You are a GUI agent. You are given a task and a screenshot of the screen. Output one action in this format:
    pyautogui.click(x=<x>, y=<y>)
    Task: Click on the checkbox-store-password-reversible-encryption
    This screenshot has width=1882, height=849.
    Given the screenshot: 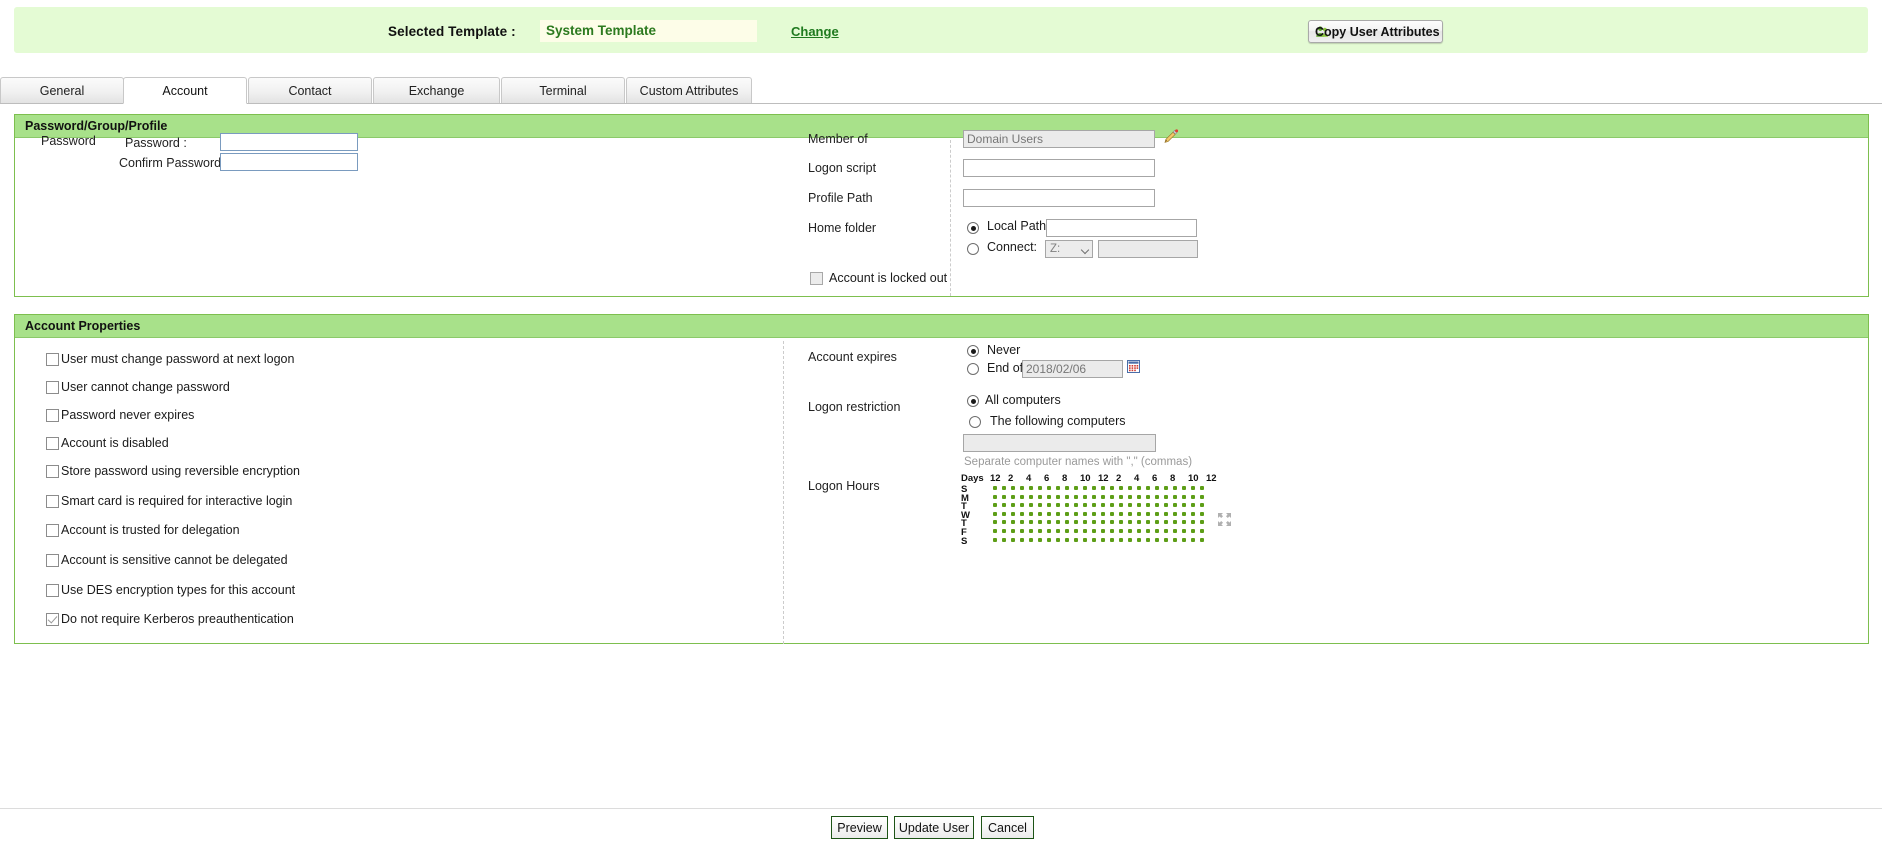 What is the action you would take?
    pyautogui.click(x=52, y=471)
    